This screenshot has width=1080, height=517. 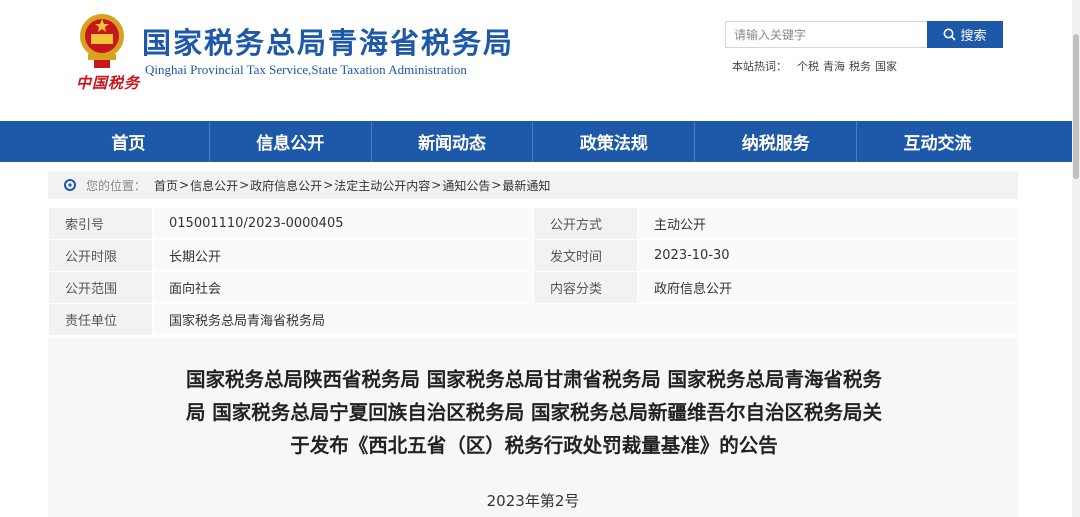 I want to click on table-row: 公开时限 长期公开 发文时间 2023-10-30, so click(x=533, y=255).